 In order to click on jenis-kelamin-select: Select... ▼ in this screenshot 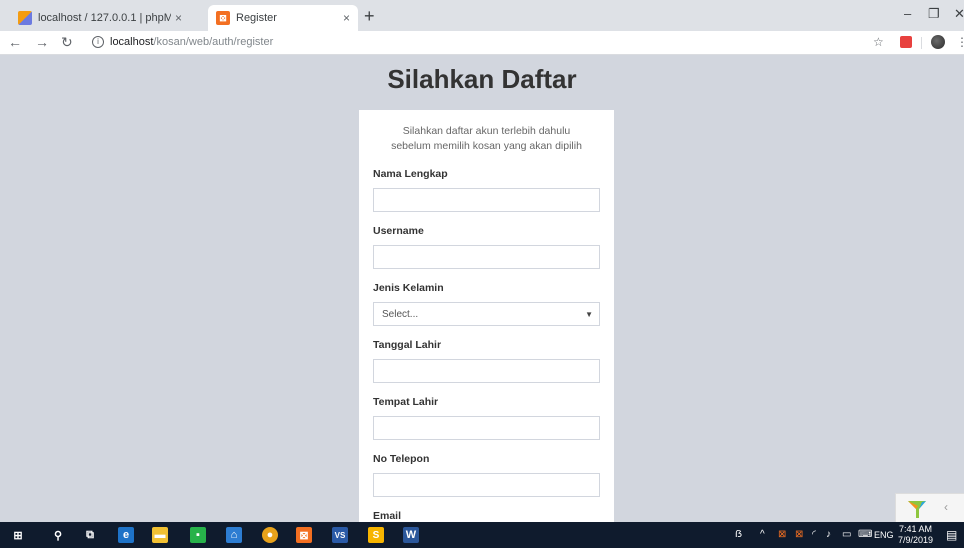, I will do `click(486, 314)`.